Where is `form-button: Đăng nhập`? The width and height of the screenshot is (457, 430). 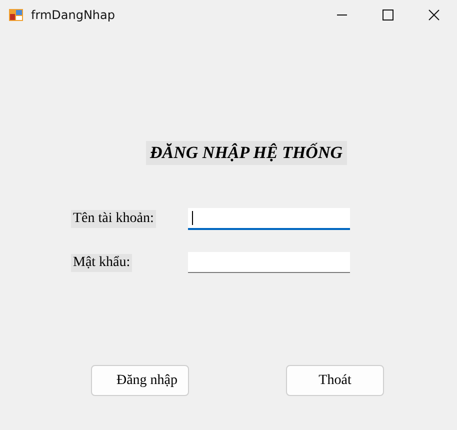
form-button: Đăng nhập is located at coordinates (140, 380).